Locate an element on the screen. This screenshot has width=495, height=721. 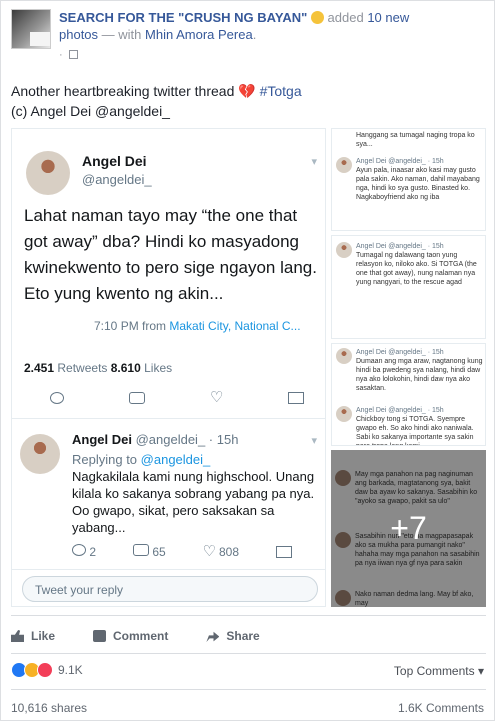
page-name-link: SEARCH FOR THE "CRUSH NG BAYAN" is located at coordinates (183, 17).